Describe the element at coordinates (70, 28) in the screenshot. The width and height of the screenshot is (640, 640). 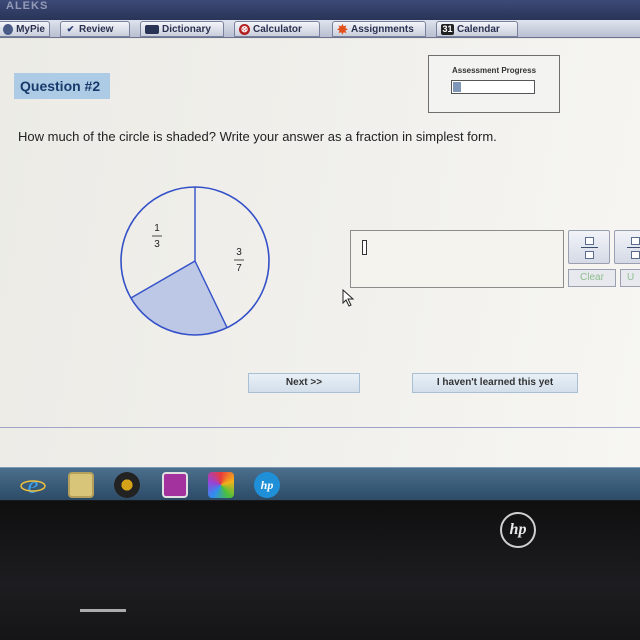
I see `checkmark-icon: ✔` at that location.